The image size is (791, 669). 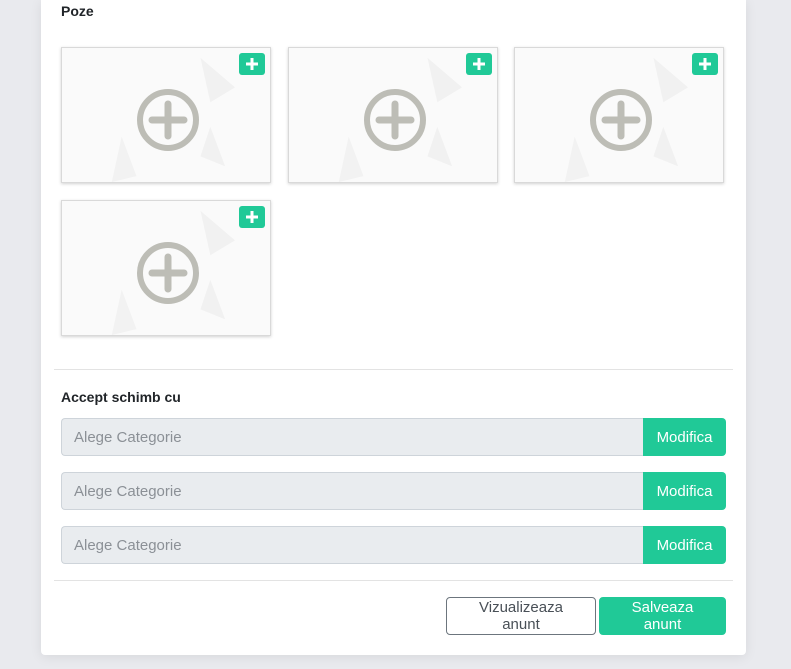 I want to click on photos-section-title: Poze, so click(x=77, y=11).